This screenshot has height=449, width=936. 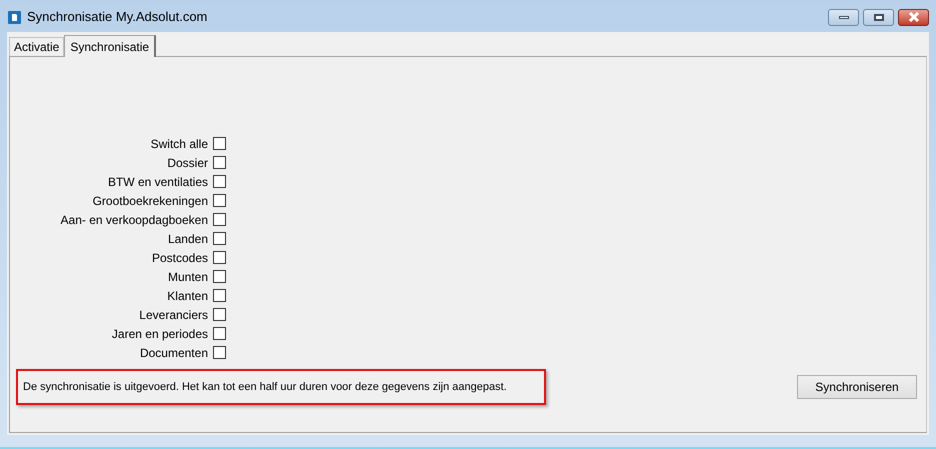 I want to click on window-title: Synchronisatie My.Adsolut.com, so click(x=117, y=17).